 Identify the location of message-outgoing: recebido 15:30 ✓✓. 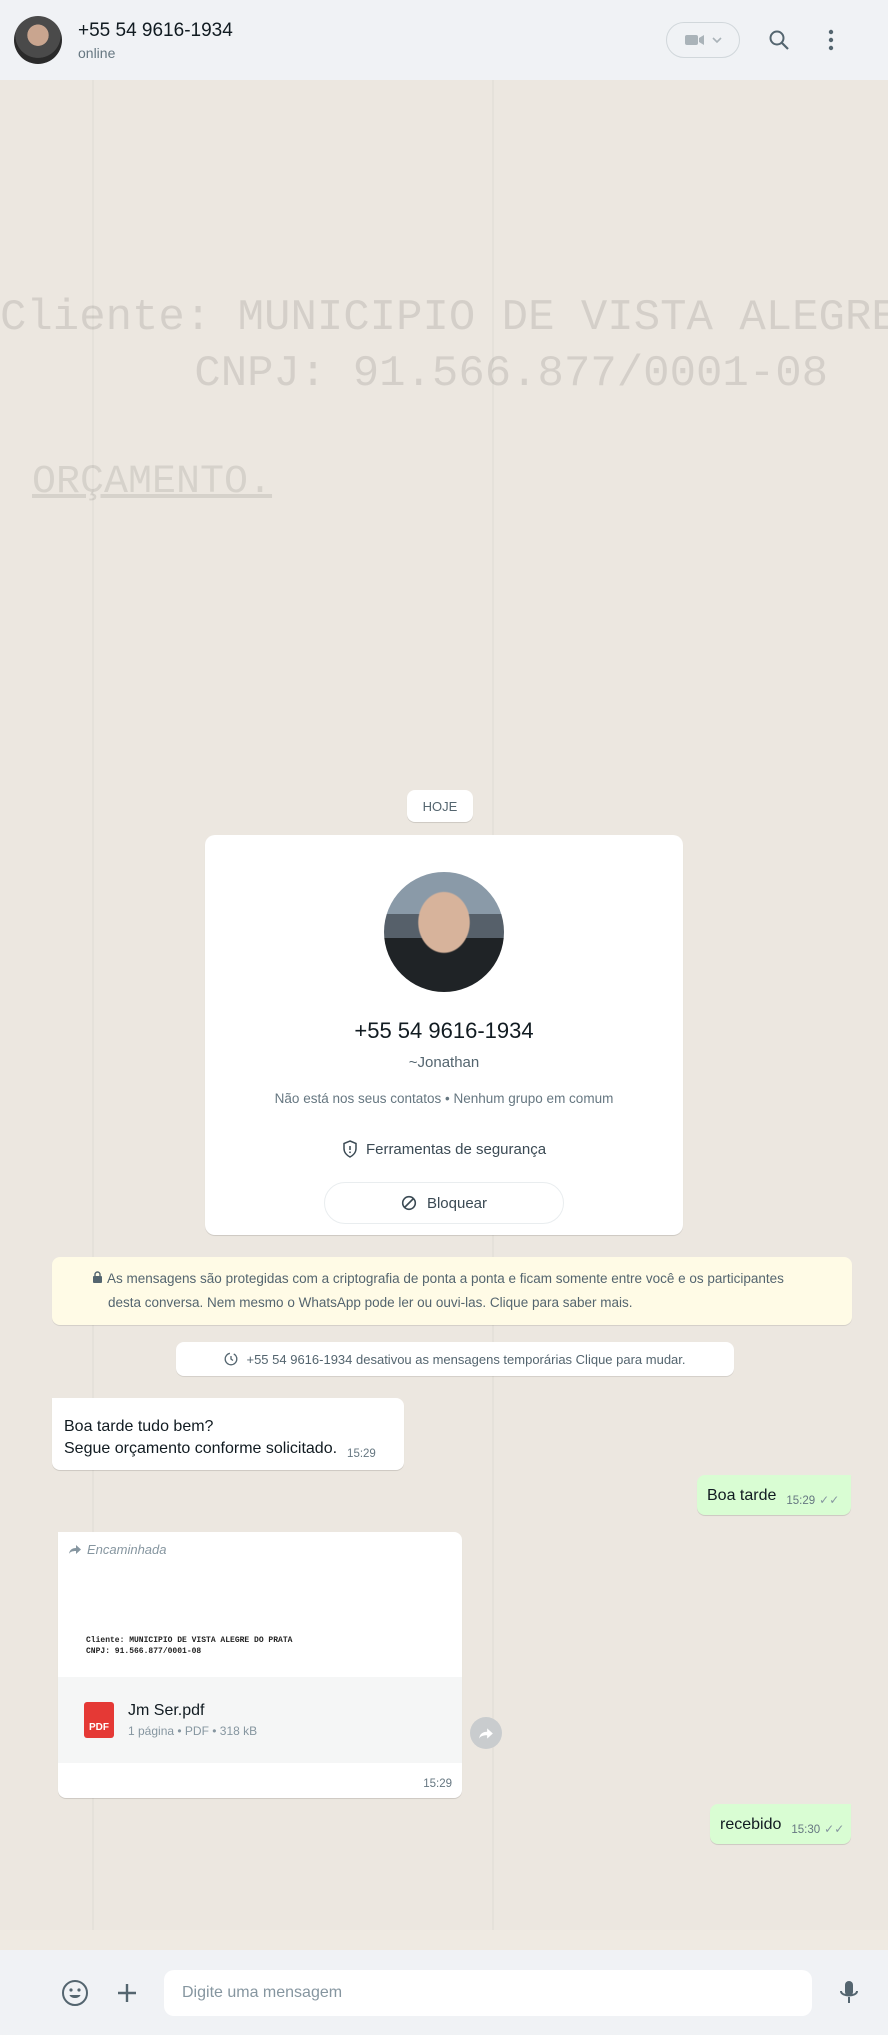
(780, 1824).